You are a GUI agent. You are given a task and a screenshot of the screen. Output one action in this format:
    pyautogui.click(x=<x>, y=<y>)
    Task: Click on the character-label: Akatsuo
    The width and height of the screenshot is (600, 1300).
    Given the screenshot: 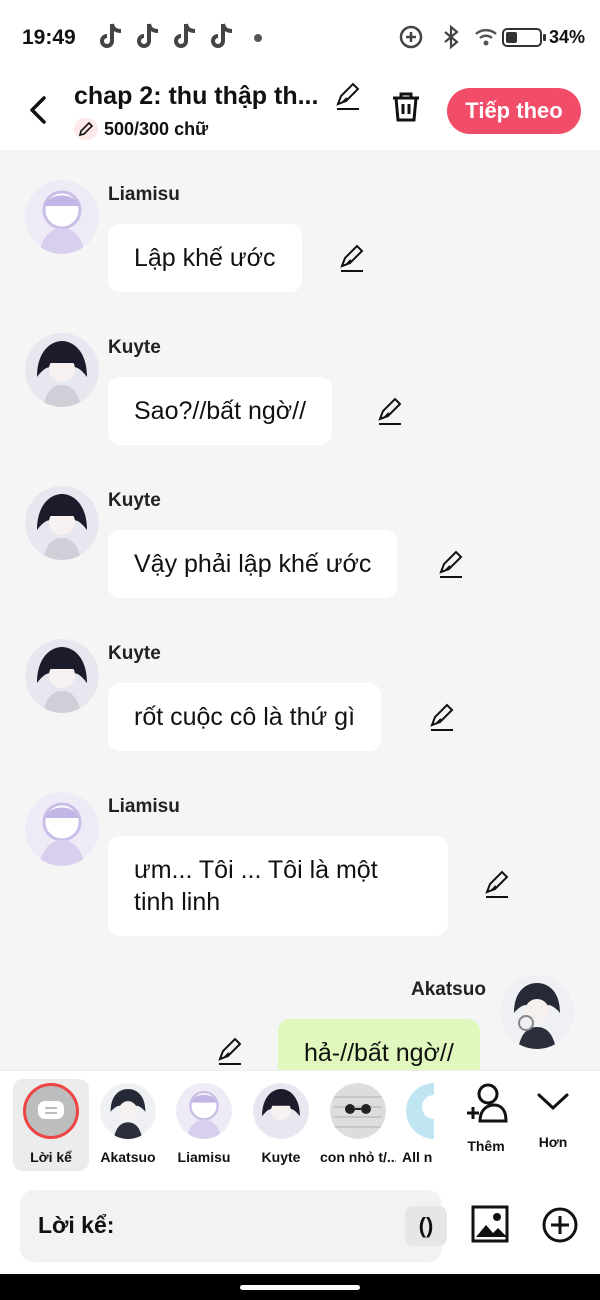 What is the action you would take?
    pyautogui.click(x=128, y=1157)
    